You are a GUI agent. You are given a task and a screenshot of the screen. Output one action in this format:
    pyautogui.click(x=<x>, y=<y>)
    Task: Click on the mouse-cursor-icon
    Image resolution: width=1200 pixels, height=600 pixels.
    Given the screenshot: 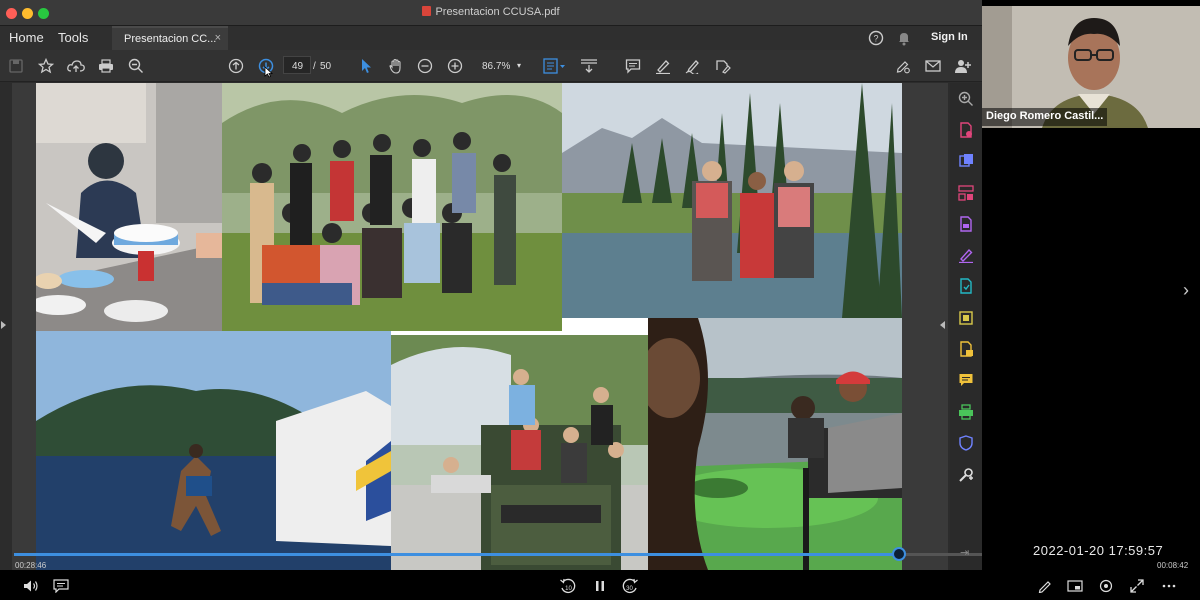 What is the action you would take?
    pyautogui.click(x=268, y=72)
    